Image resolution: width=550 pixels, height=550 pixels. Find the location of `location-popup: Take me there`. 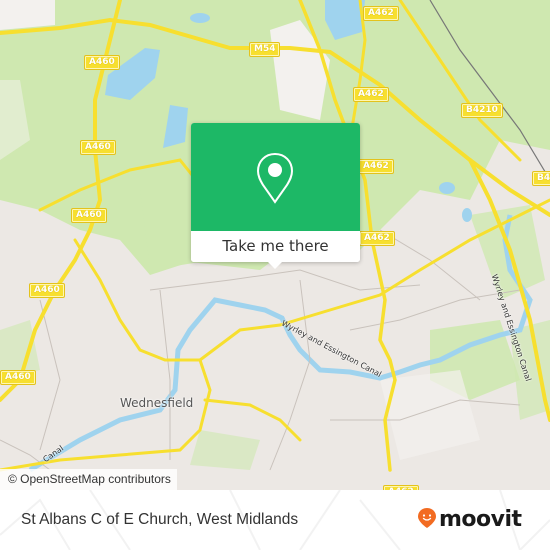

location-popup: Take me there is located at coordinates (275, 196).